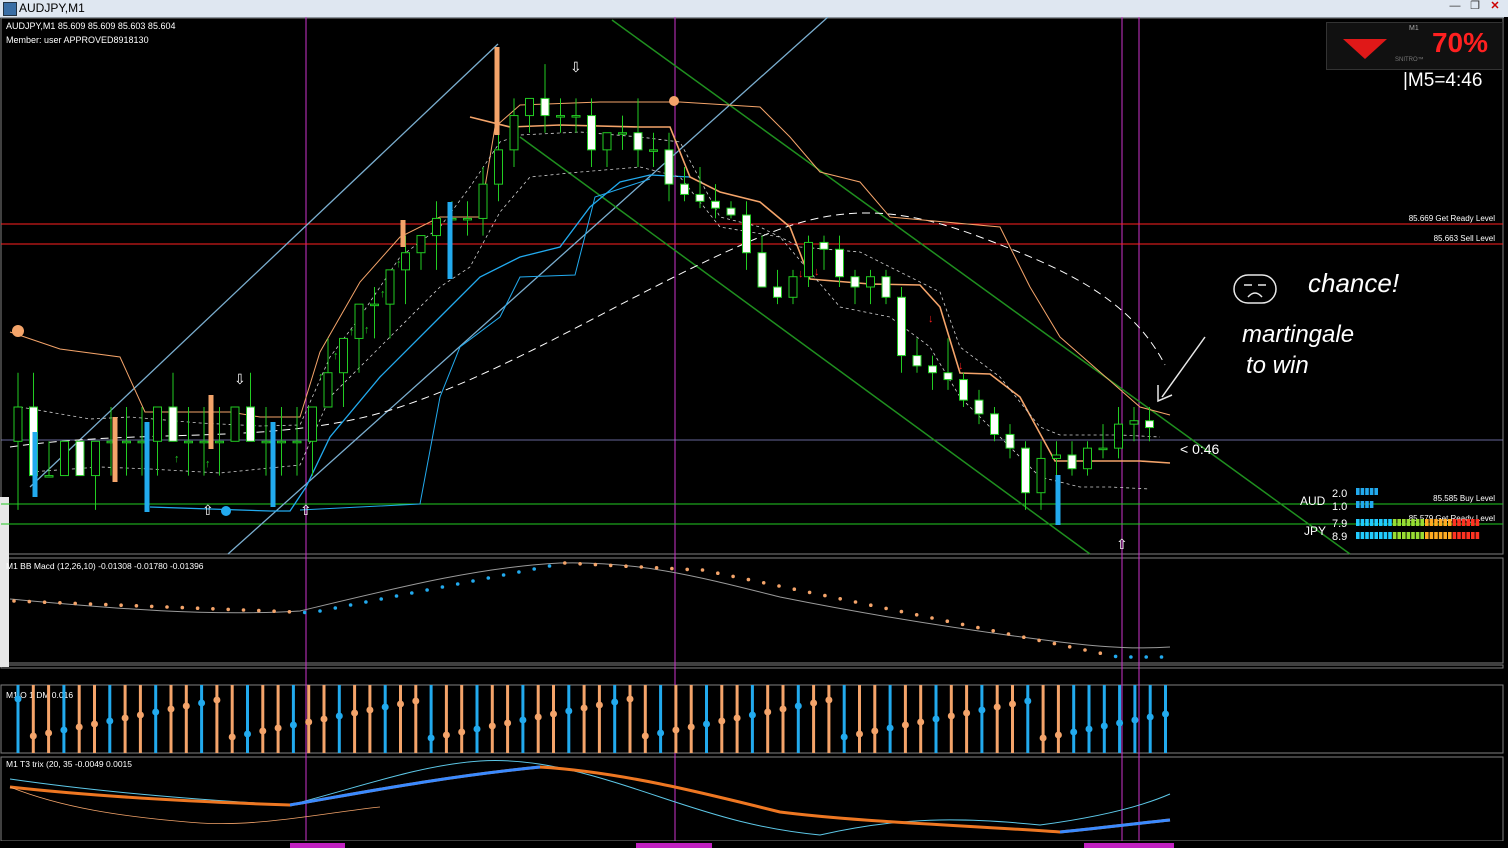 The width and height of the screenshot is (1508, 848). Describe the element at coordinates (90, 26) in the screenshot. I see `chart-symbol-info: AUDJPY,M1 85.609 85.609 85.603 85.604` at that location.